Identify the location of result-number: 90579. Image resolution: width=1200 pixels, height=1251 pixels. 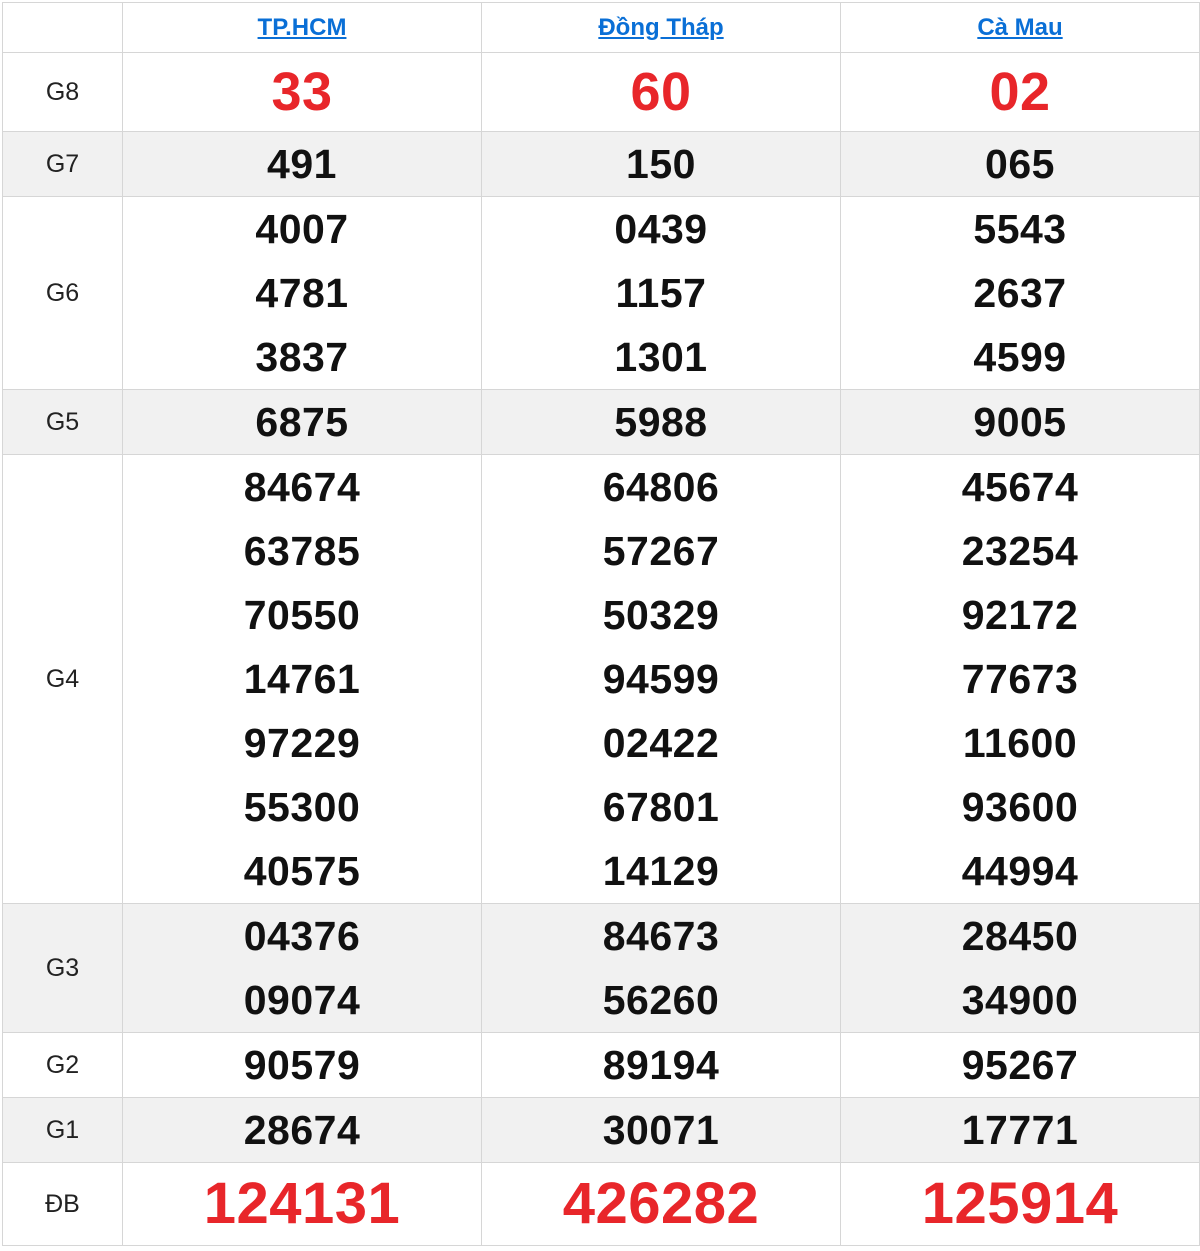
(302, 1065).